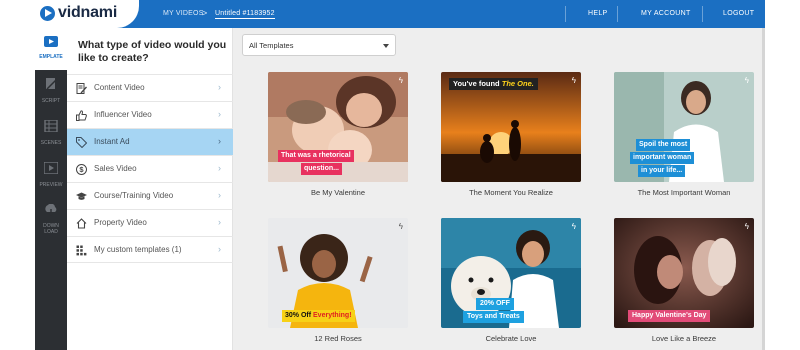 The image size is (800, 350). Describe the element at coordinates (245, 14) in the screenshot. I see `breadcrumb-current: Untitled #1183952` at that location.